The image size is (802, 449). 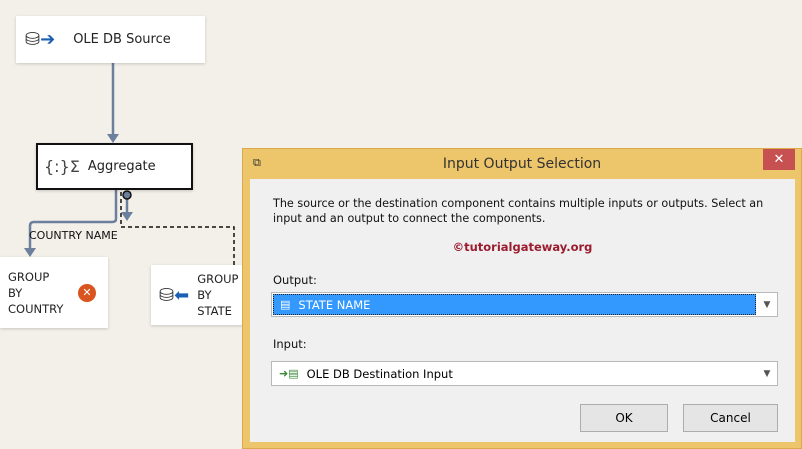 I want to click on input-label: Input:, so click(x=290, y=344).